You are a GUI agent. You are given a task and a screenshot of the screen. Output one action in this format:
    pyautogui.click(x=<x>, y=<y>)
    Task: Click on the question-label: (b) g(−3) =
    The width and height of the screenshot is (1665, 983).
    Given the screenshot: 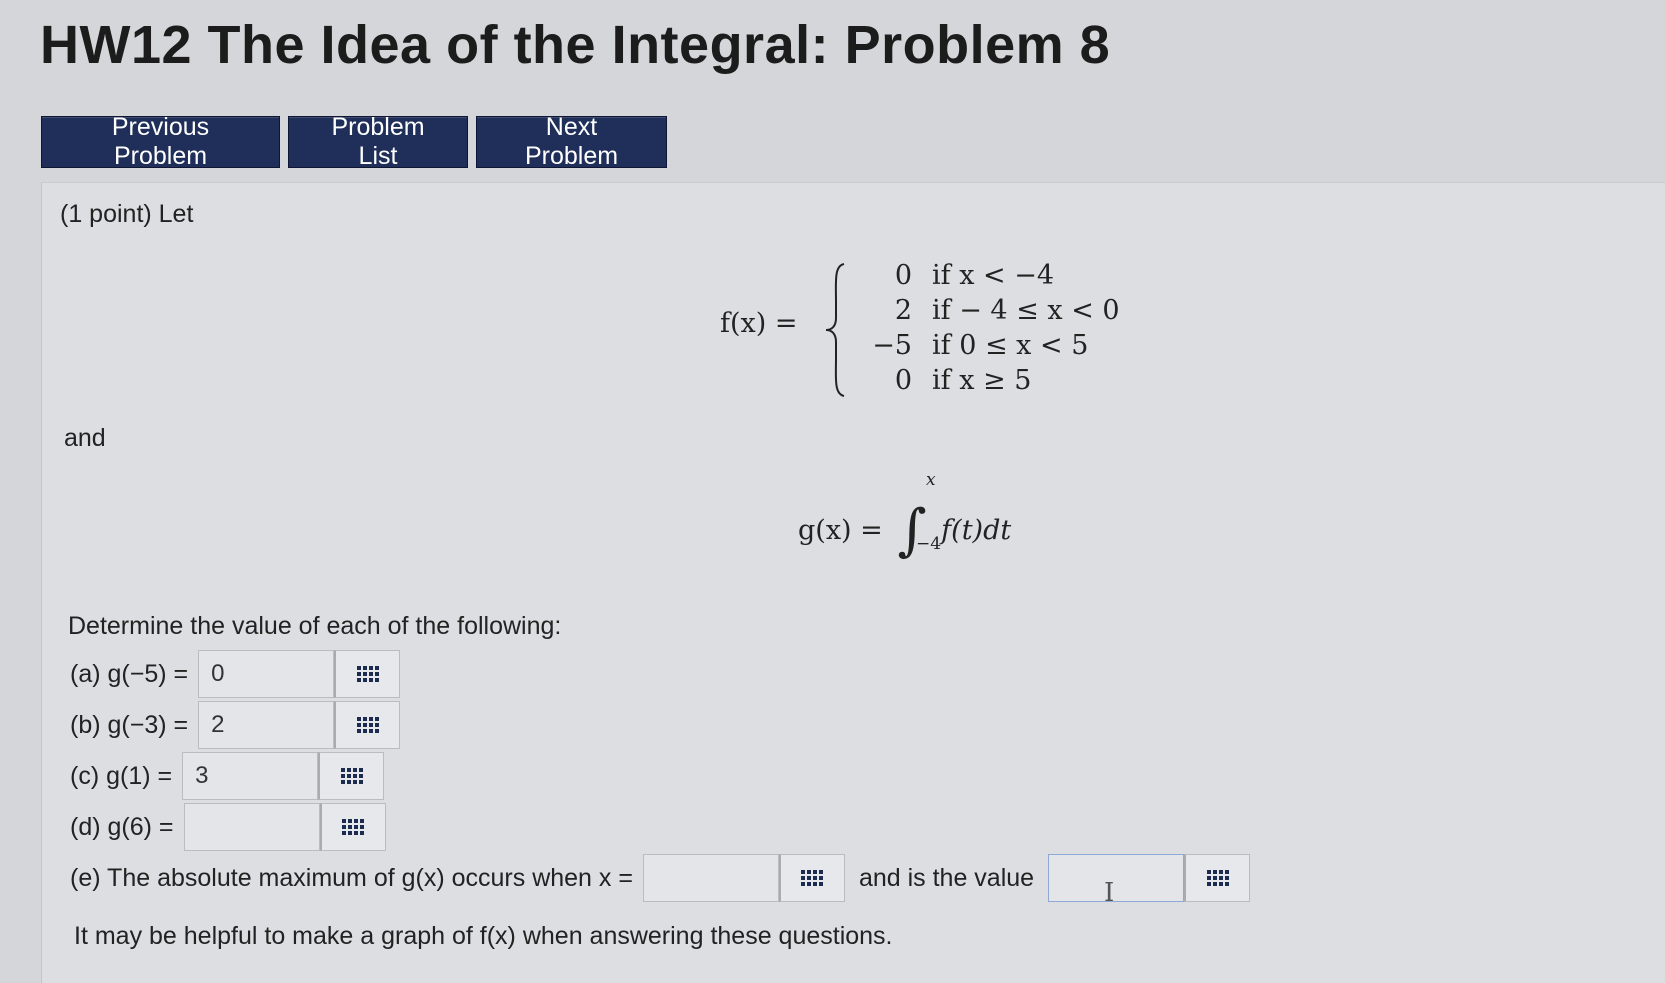 What is the action you would take?
    pyautogui.click(x=129, y=724)
    